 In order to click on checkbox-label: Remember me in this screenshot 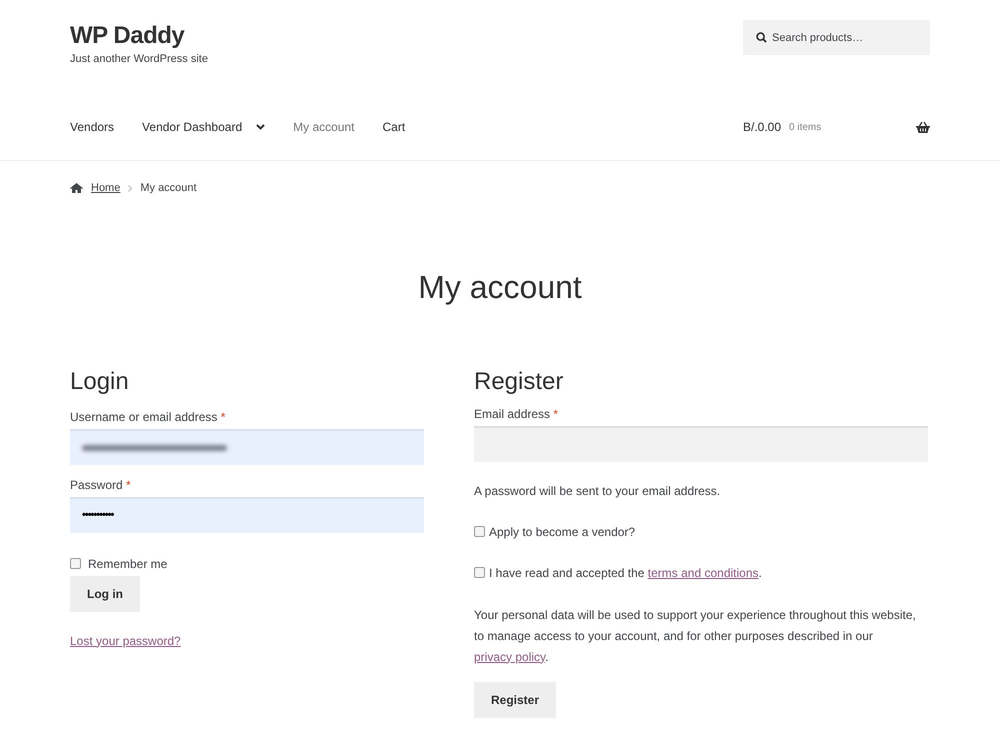, I will do `click(128, 564)`.